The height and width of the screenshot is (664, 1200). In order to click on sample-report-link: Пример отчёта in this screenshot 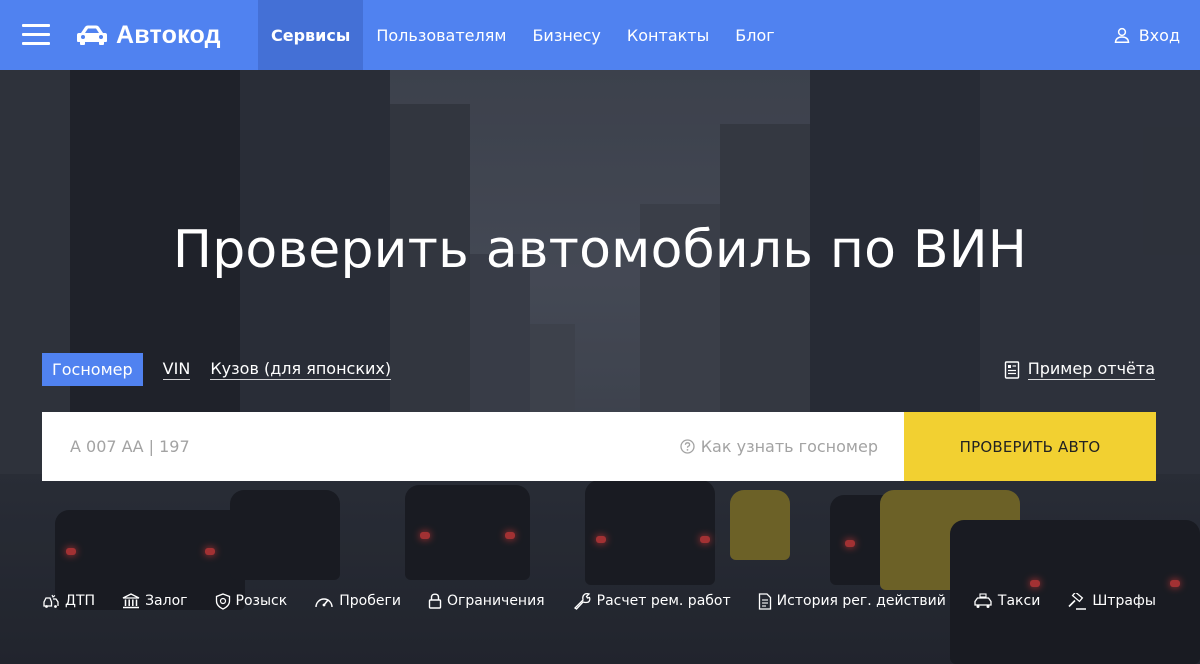, I will do `click(1079, 369)`.